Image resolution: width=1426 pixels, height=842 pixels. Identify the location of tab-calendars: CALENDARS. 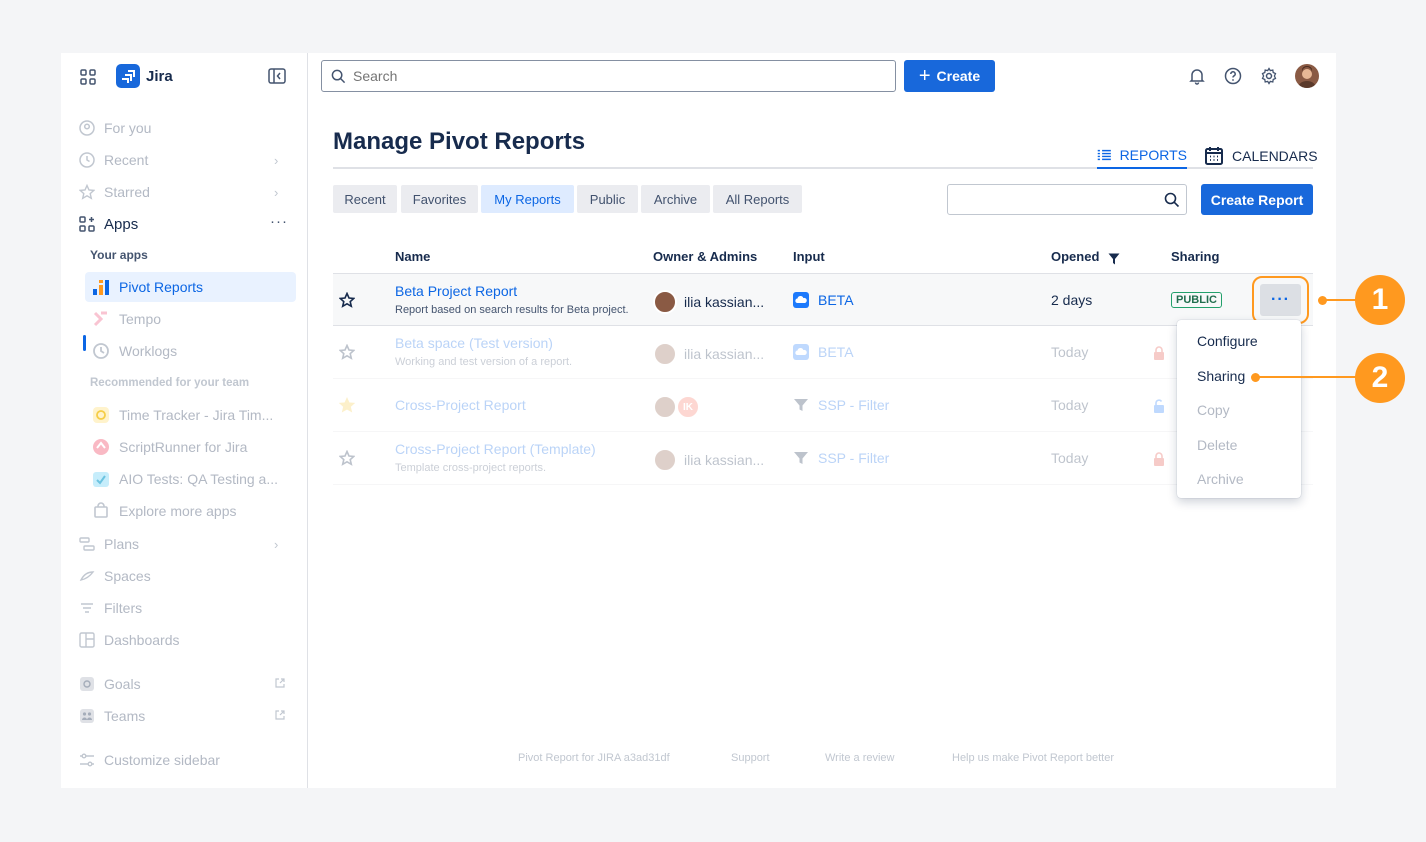
(1261, 156).